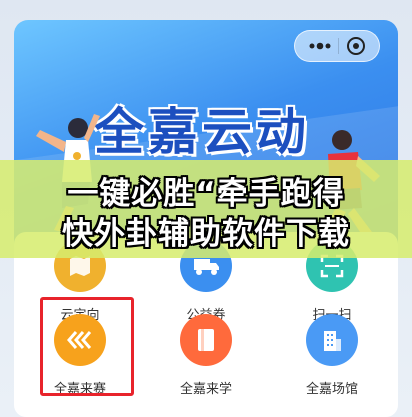 The height and width of the screenshot is (417, 412). What do you see at coordinates (87, 346) in the screenshot?
I see `highlight-box` at bounding box center [87, 346].